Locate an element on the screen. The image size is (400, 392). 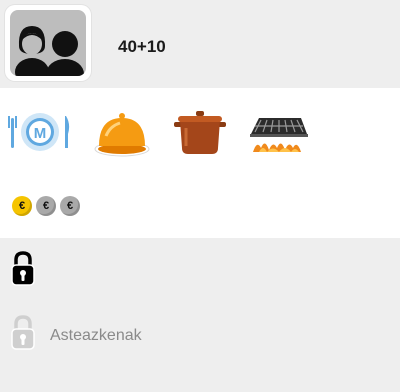
price-coin-1: € is located at coordinates (22, 206).